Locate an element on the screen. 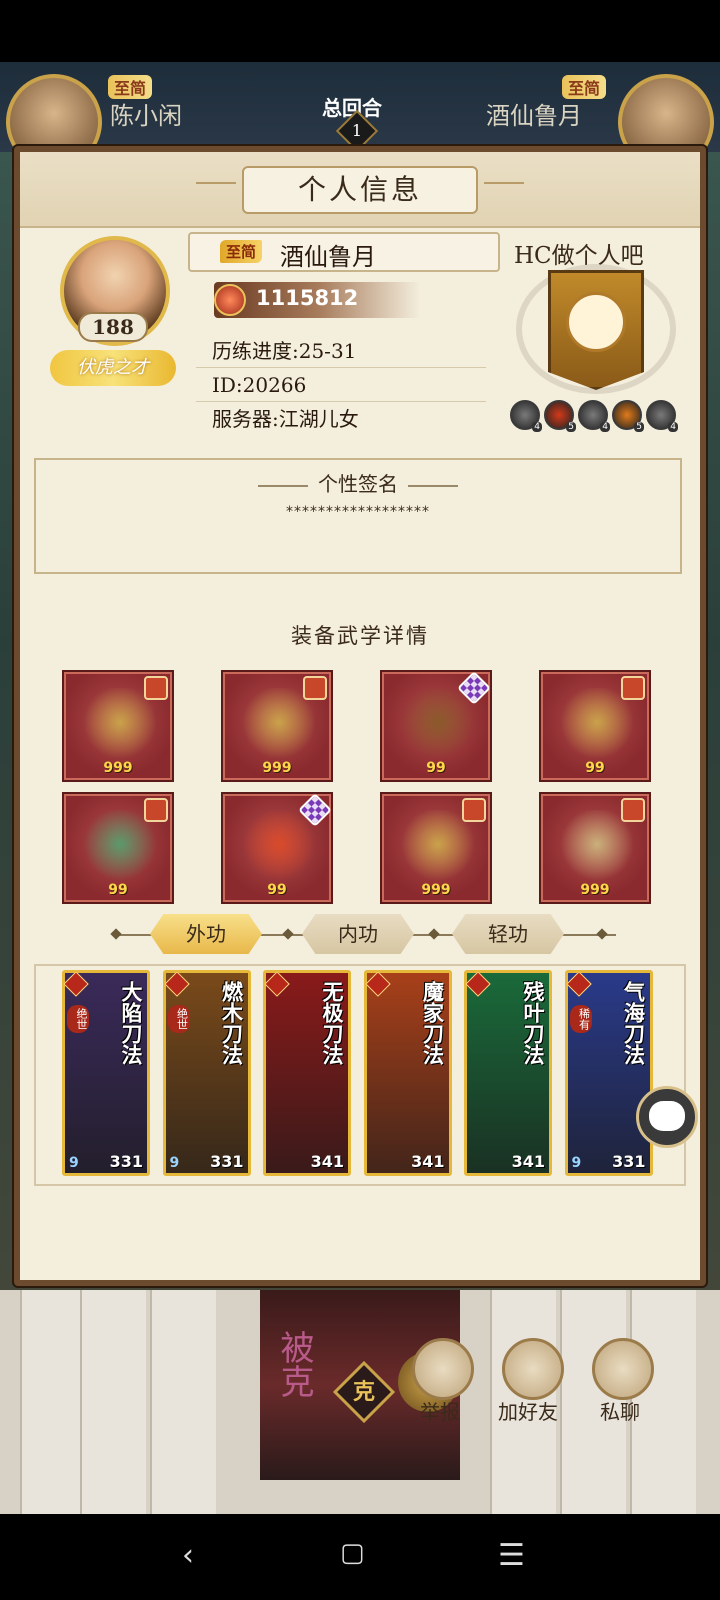 The image size is (720, 1600). add-friend-button is located at coordinates (533, 1369).